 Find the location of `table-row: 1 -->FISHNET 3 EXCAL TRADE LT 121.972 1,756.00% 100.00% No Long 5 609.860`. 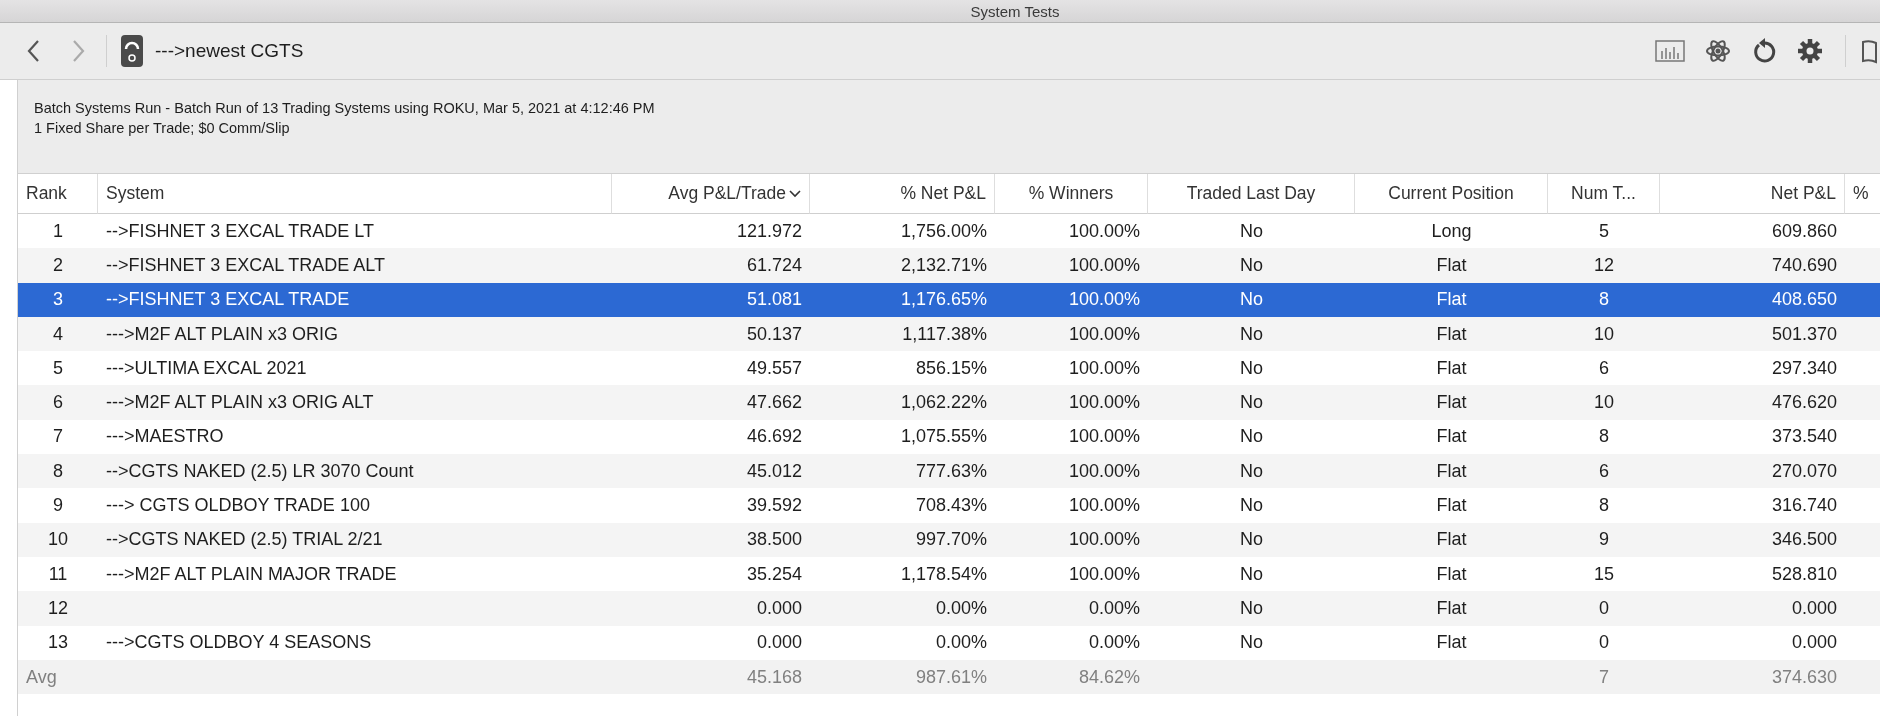

table-row: 1 -->FISHNET 3 EXCAL TRADE LT 121.972 1,756.00% 100.00% No Long 5 609.860 is located at coordinates (949, 231).